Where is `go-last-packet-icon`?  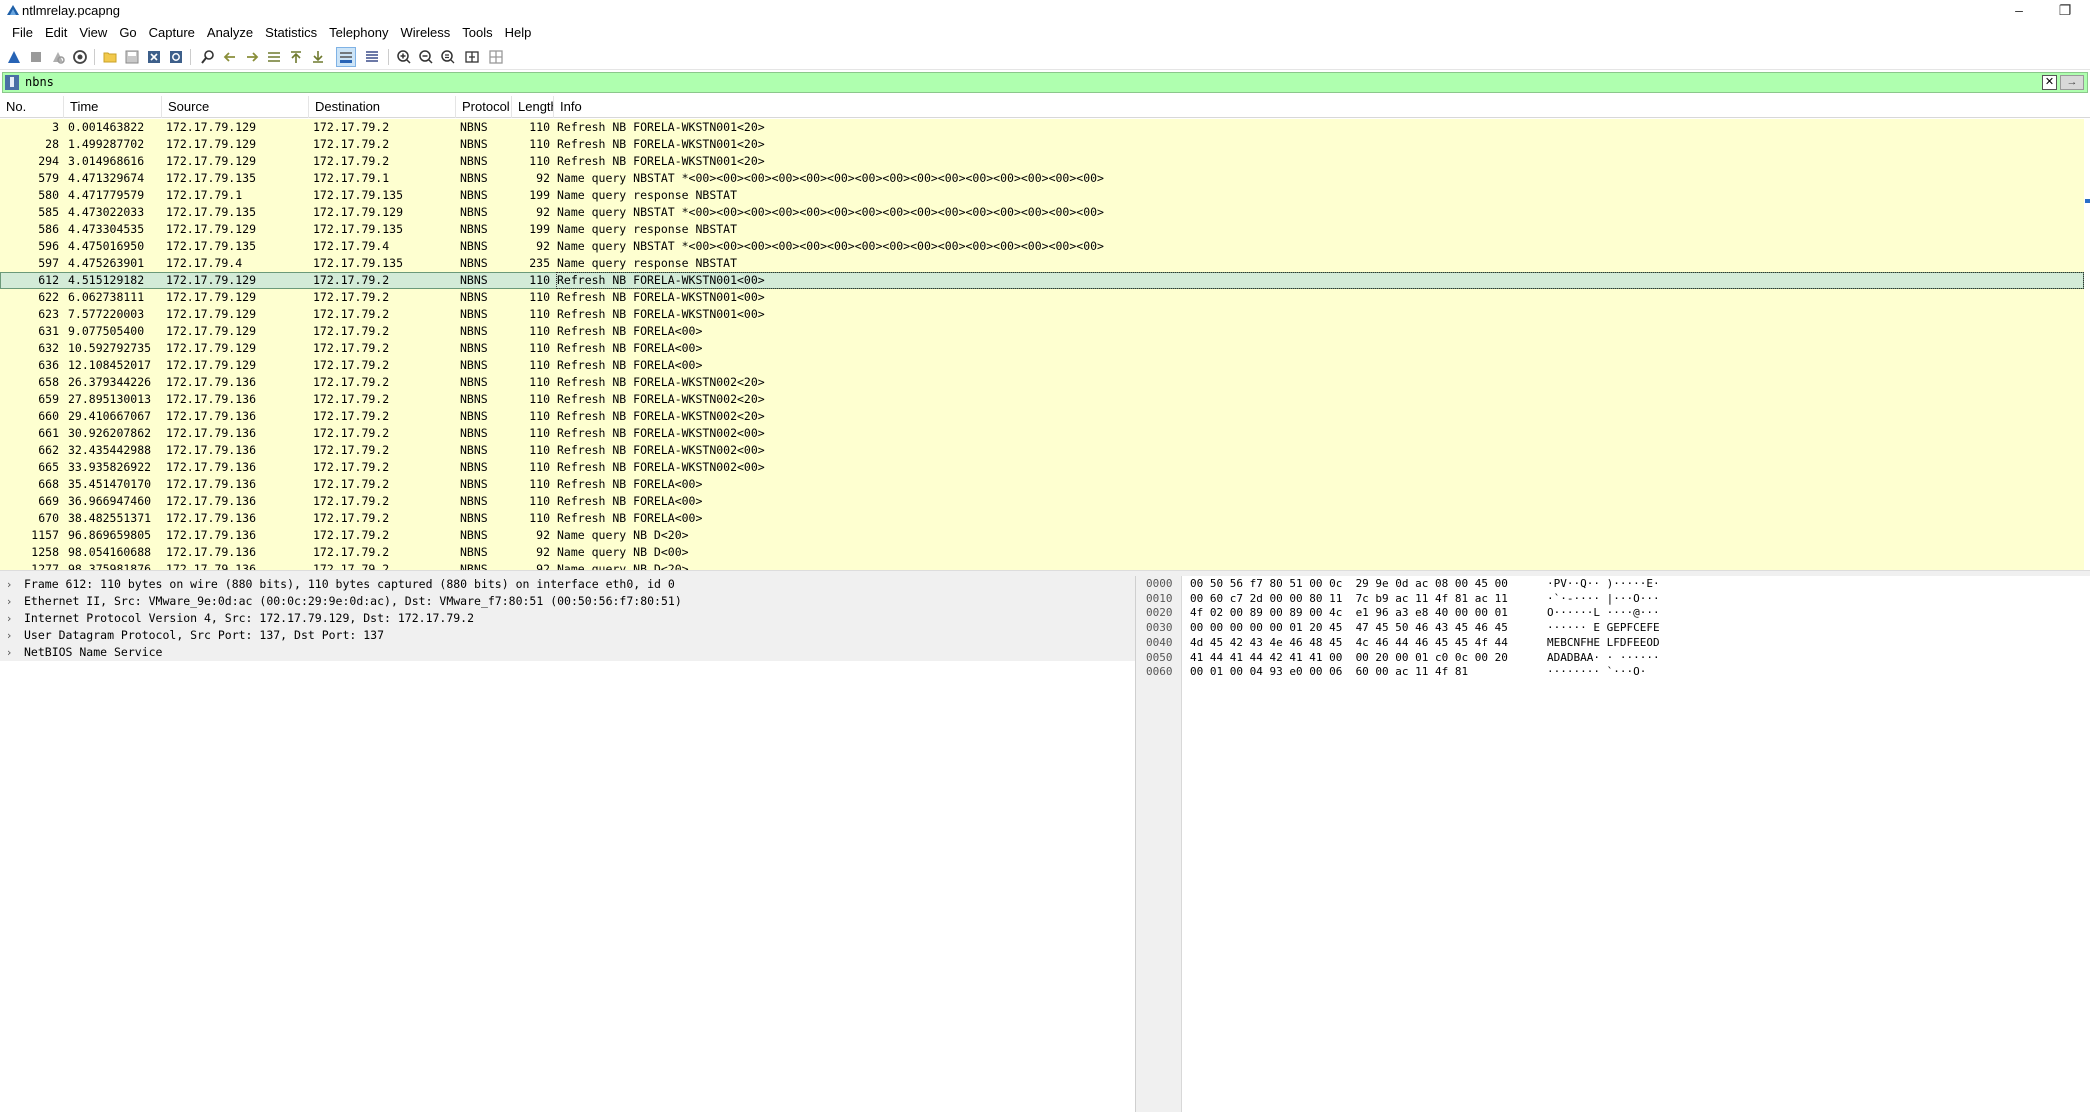
go-last-packet-icon is located at coordinates (318, 57).